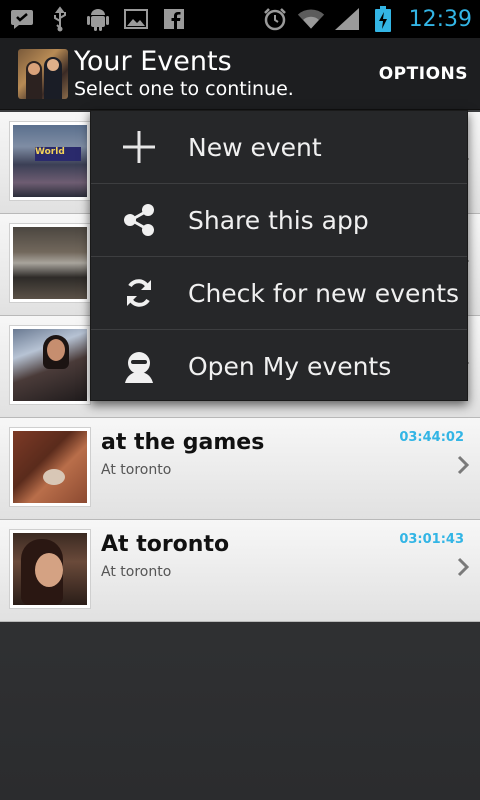  What do you see at coordinates (165, 544) in the screenshot?
I see `event-title: At toronto` at bounding box center [165, 544].